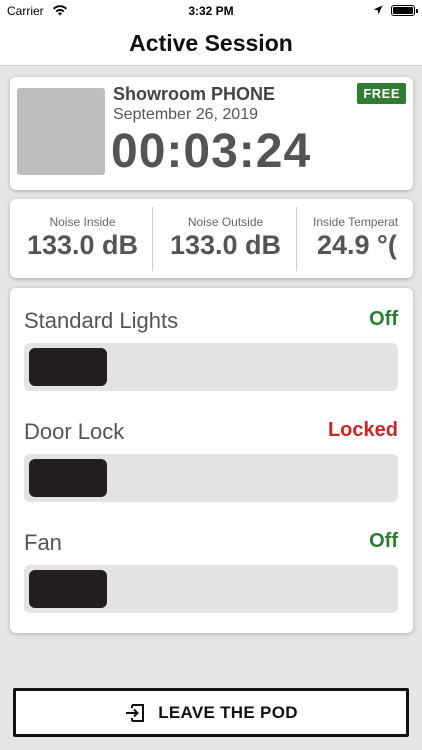  I want to click on nav-bar: Active Session, so click(211, 44).